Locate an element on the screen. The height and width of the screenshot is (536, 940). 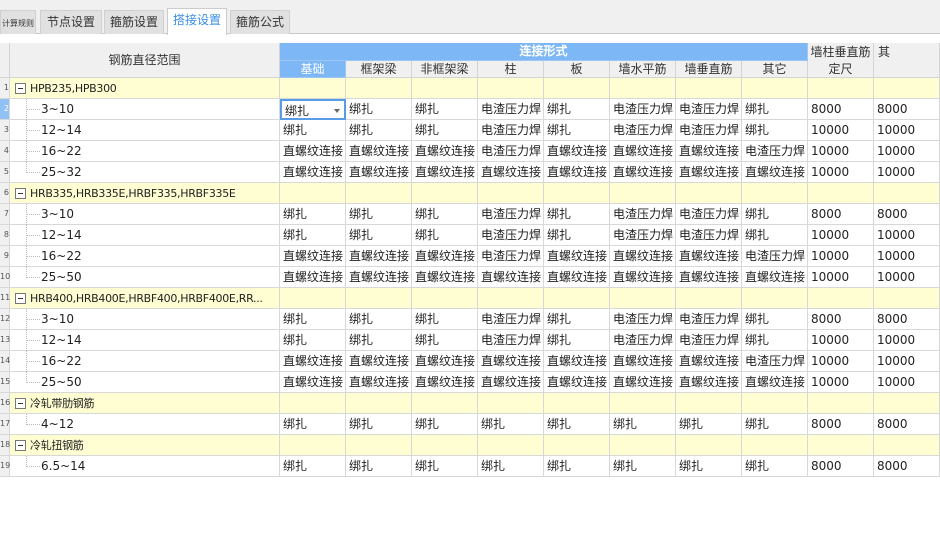
row-number: 16 is located at coordinates (5, 403).